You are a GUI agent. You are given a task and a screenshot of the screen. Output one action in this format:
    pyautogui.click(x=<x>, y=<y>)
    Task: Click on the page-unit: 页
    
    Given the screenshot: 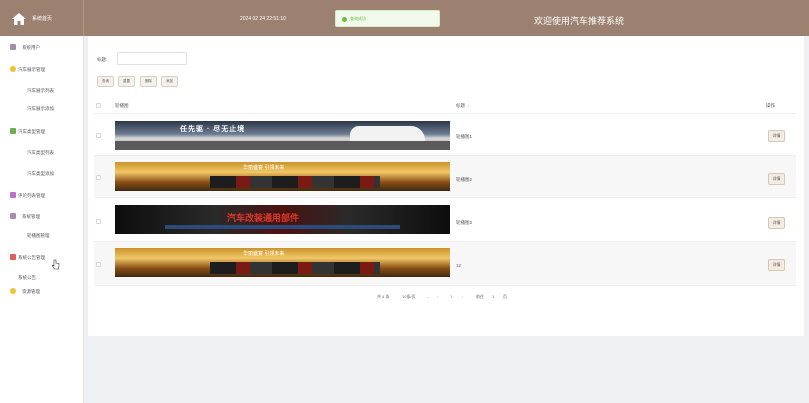 What is the action you would take?
    pyautogui.click(x=505, y=296)
    